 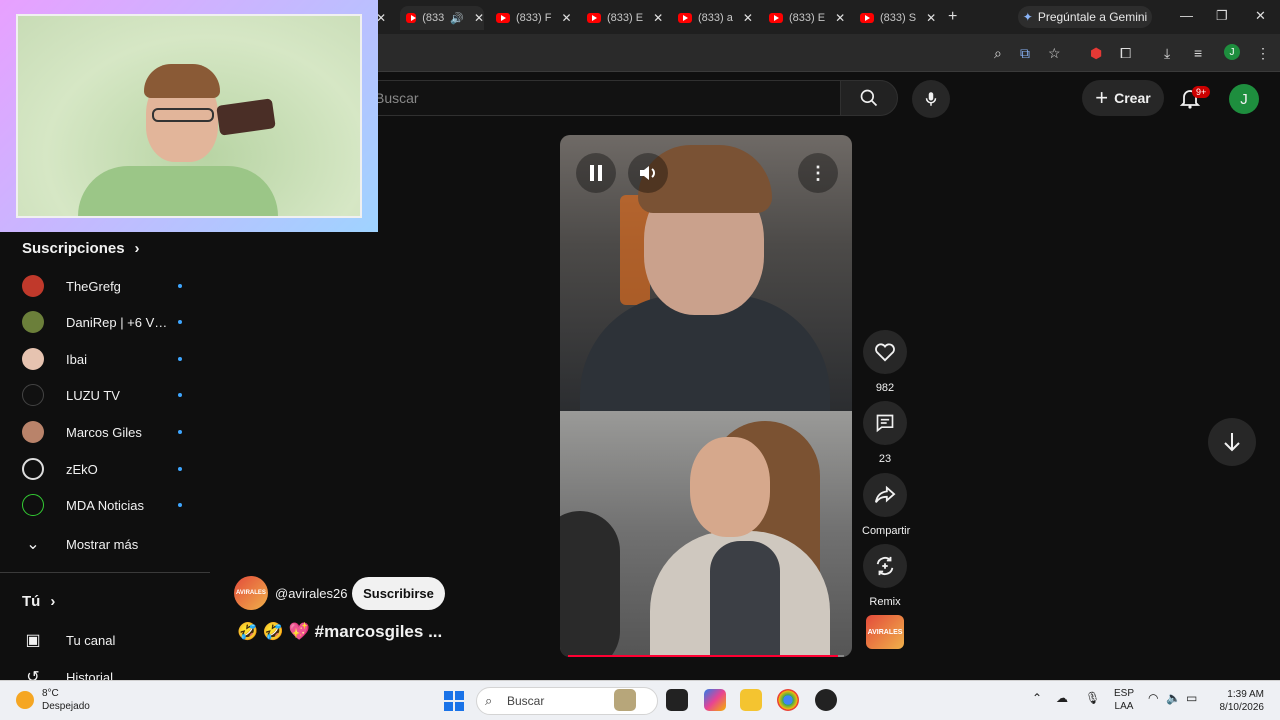 I want to click on like-action: 982, so click(x=885, y=362).